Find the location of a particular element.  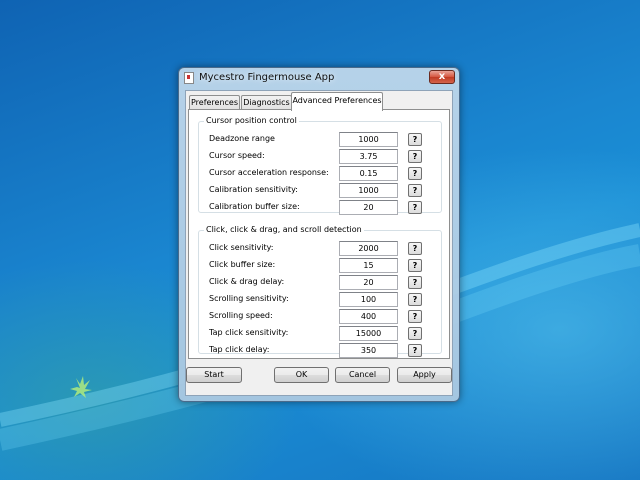

close-button: x is located at coordinates (442, 77).